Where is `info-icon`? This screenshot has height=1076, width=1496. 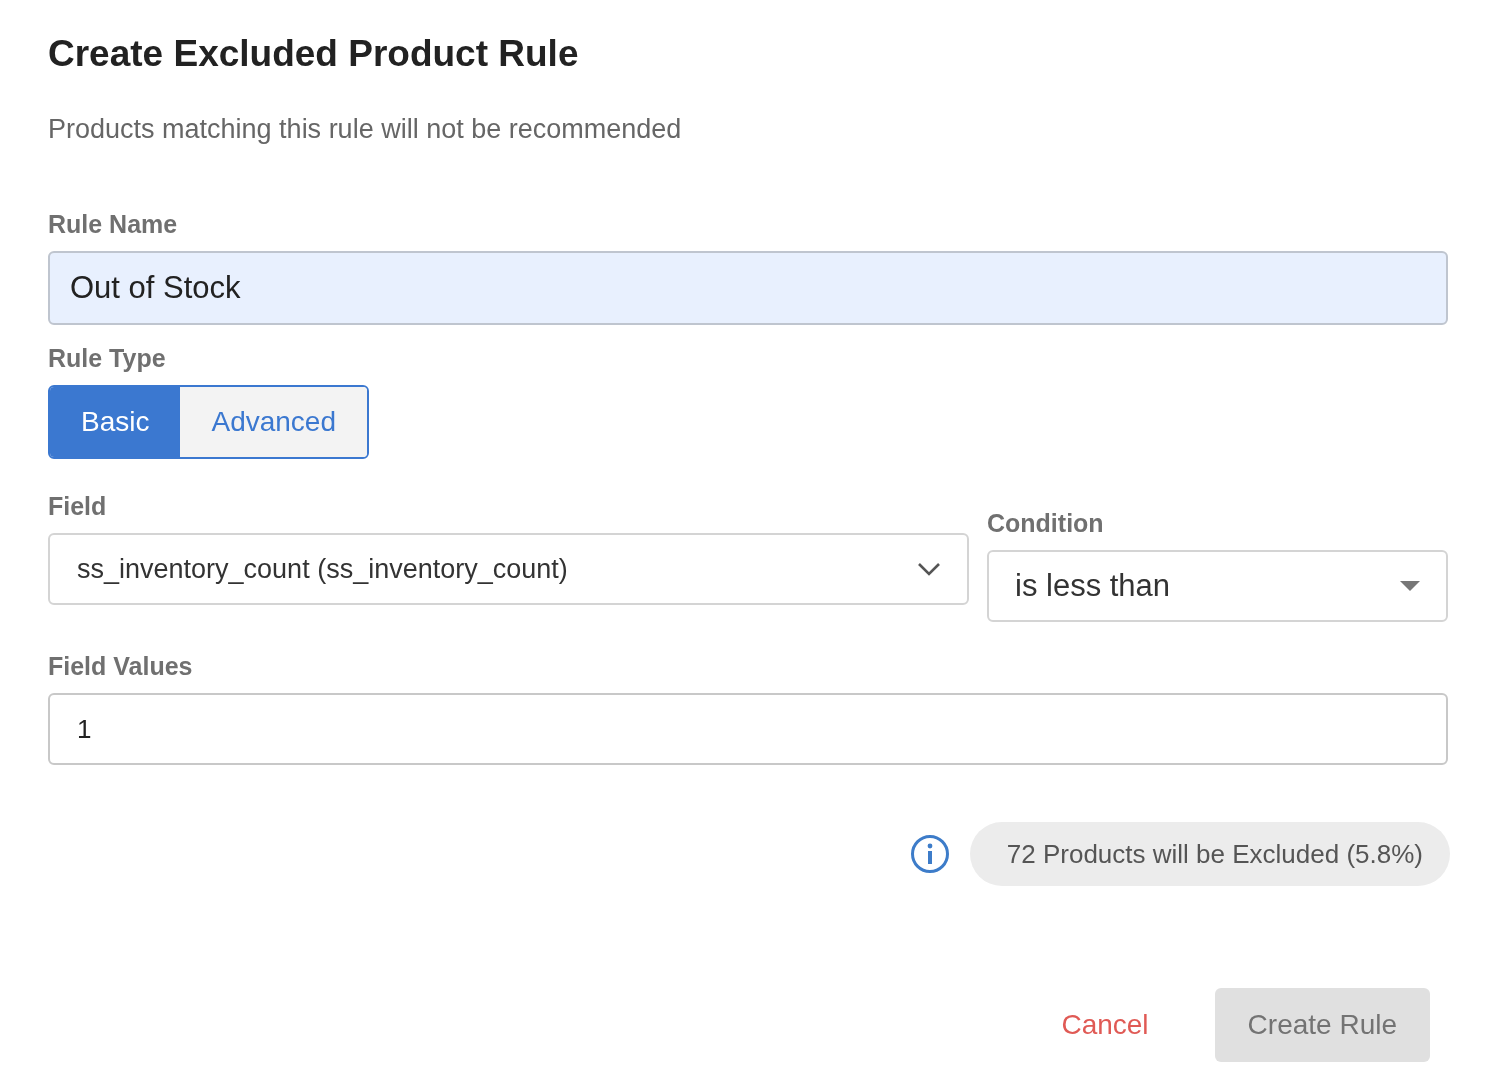 info-icon is located at coordinates (929, 854).